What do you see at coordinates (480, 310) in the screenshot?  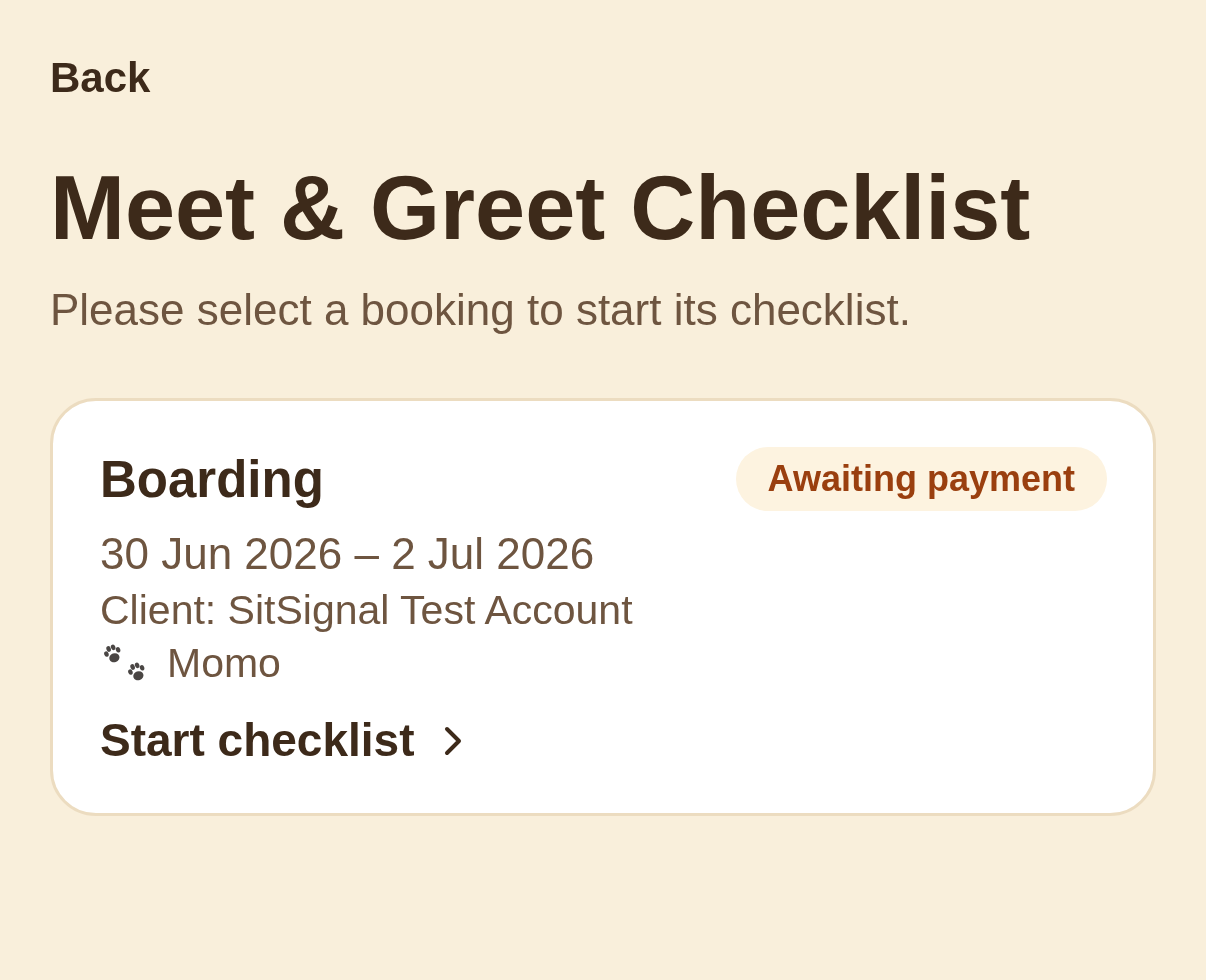 I see `page-subtitle: Please select a booking to start its checklist.` at bounding box center [480, 310].